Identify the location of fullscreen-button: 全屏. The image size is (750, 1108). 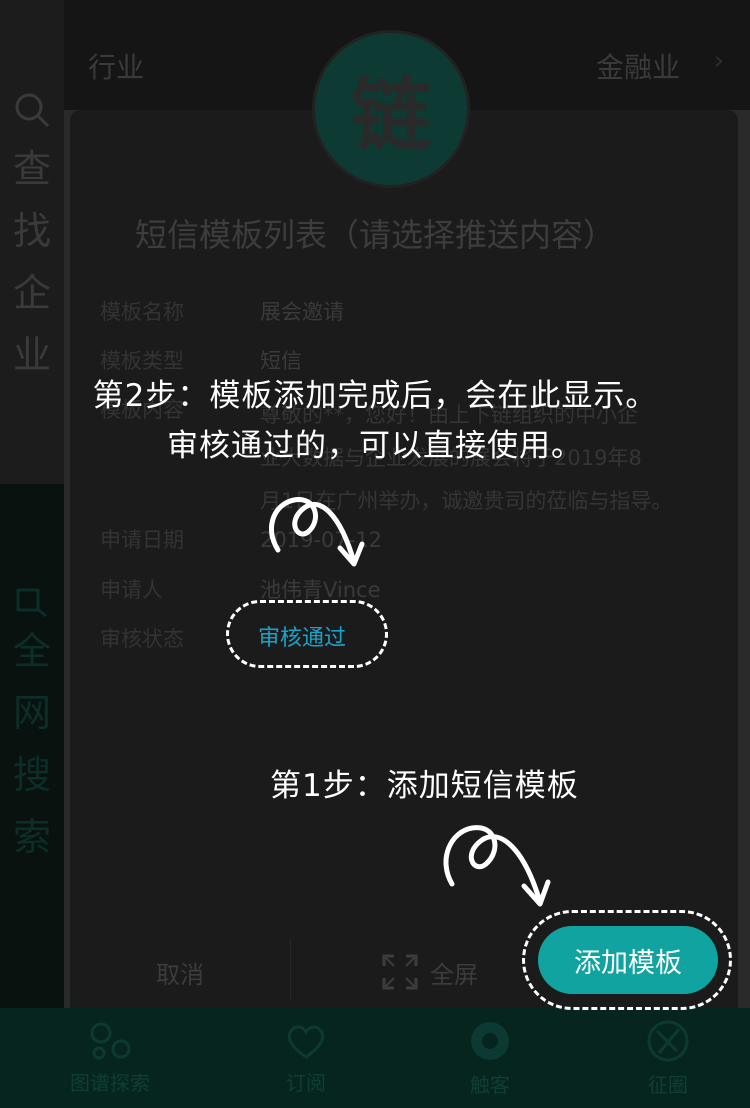
(430, 972).